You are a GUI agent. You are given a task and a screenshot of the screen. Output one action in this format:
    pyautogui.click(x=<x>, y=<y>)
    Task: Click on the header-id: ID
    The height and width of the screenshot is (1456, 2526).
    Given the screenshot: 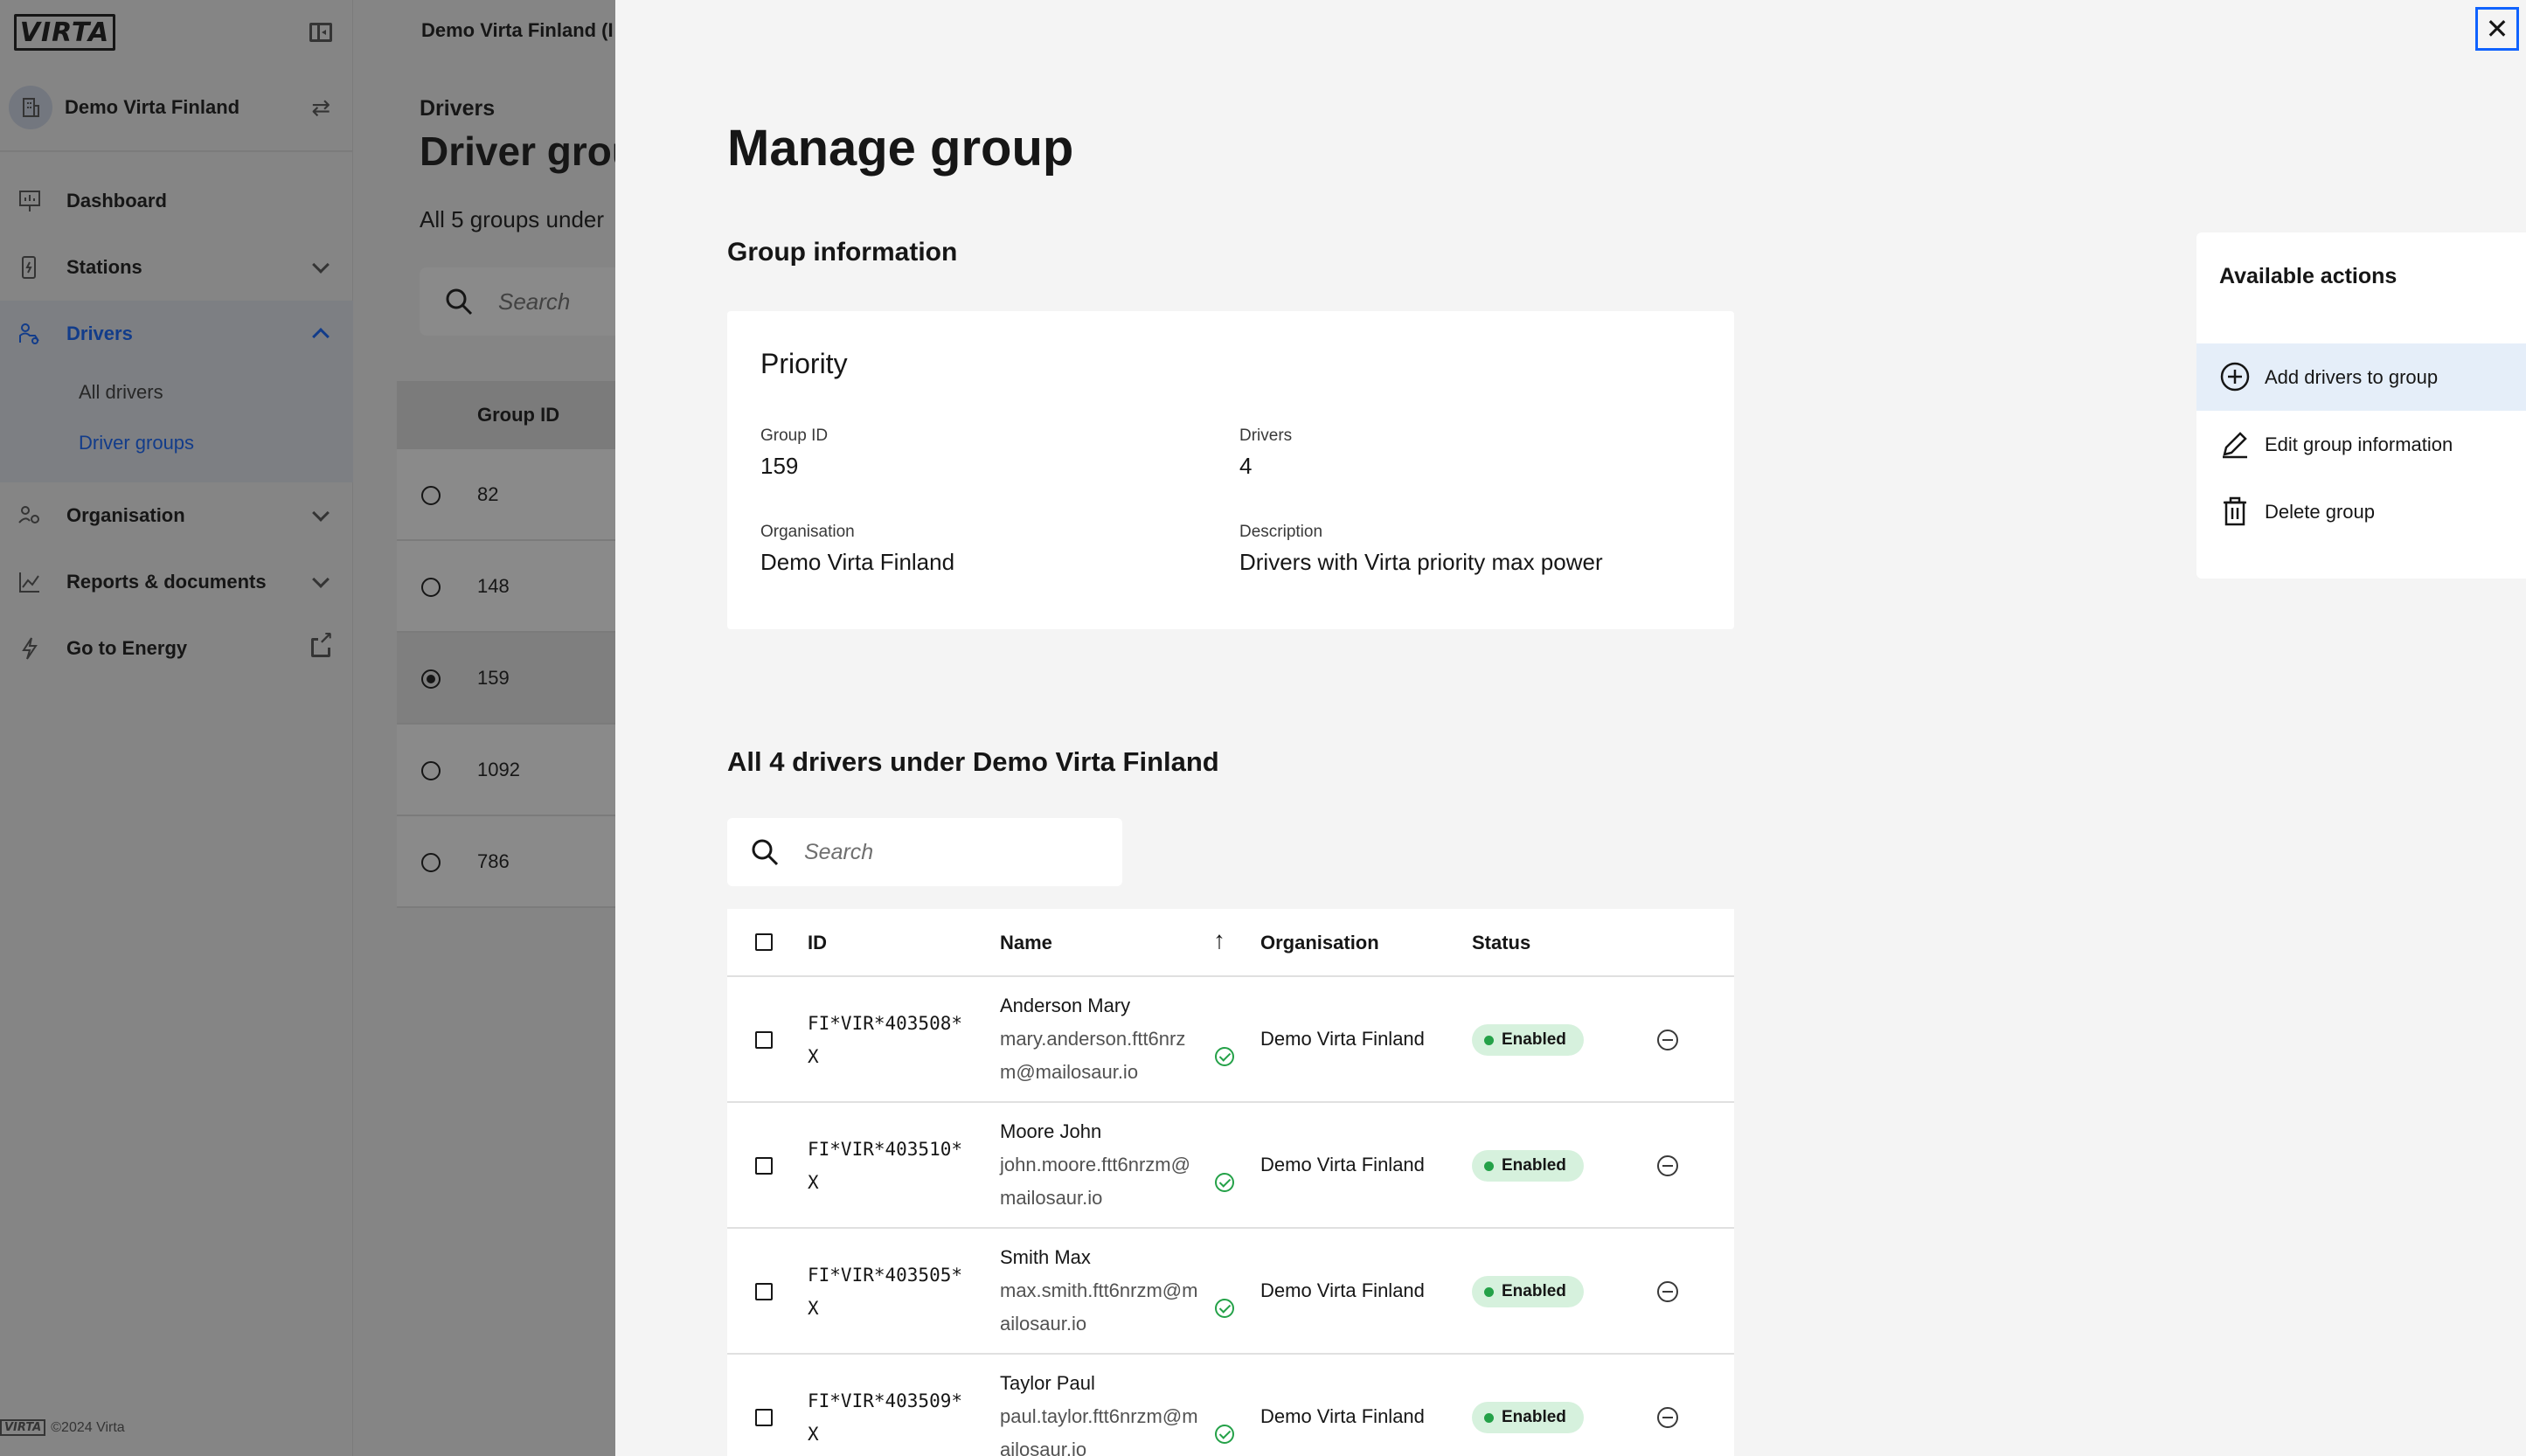 What is the action you would take?
    pyautogui.click(x=817, y=943)
    